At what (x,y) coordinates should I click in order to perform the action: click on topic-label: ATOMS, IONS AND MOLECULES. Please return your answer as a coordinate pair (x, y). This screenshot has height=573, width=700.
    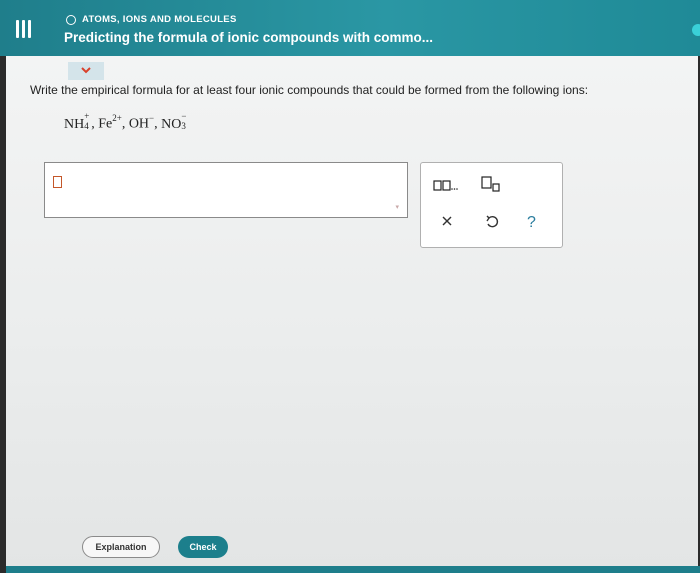
    Looking at the image, I should click on (159, 19).